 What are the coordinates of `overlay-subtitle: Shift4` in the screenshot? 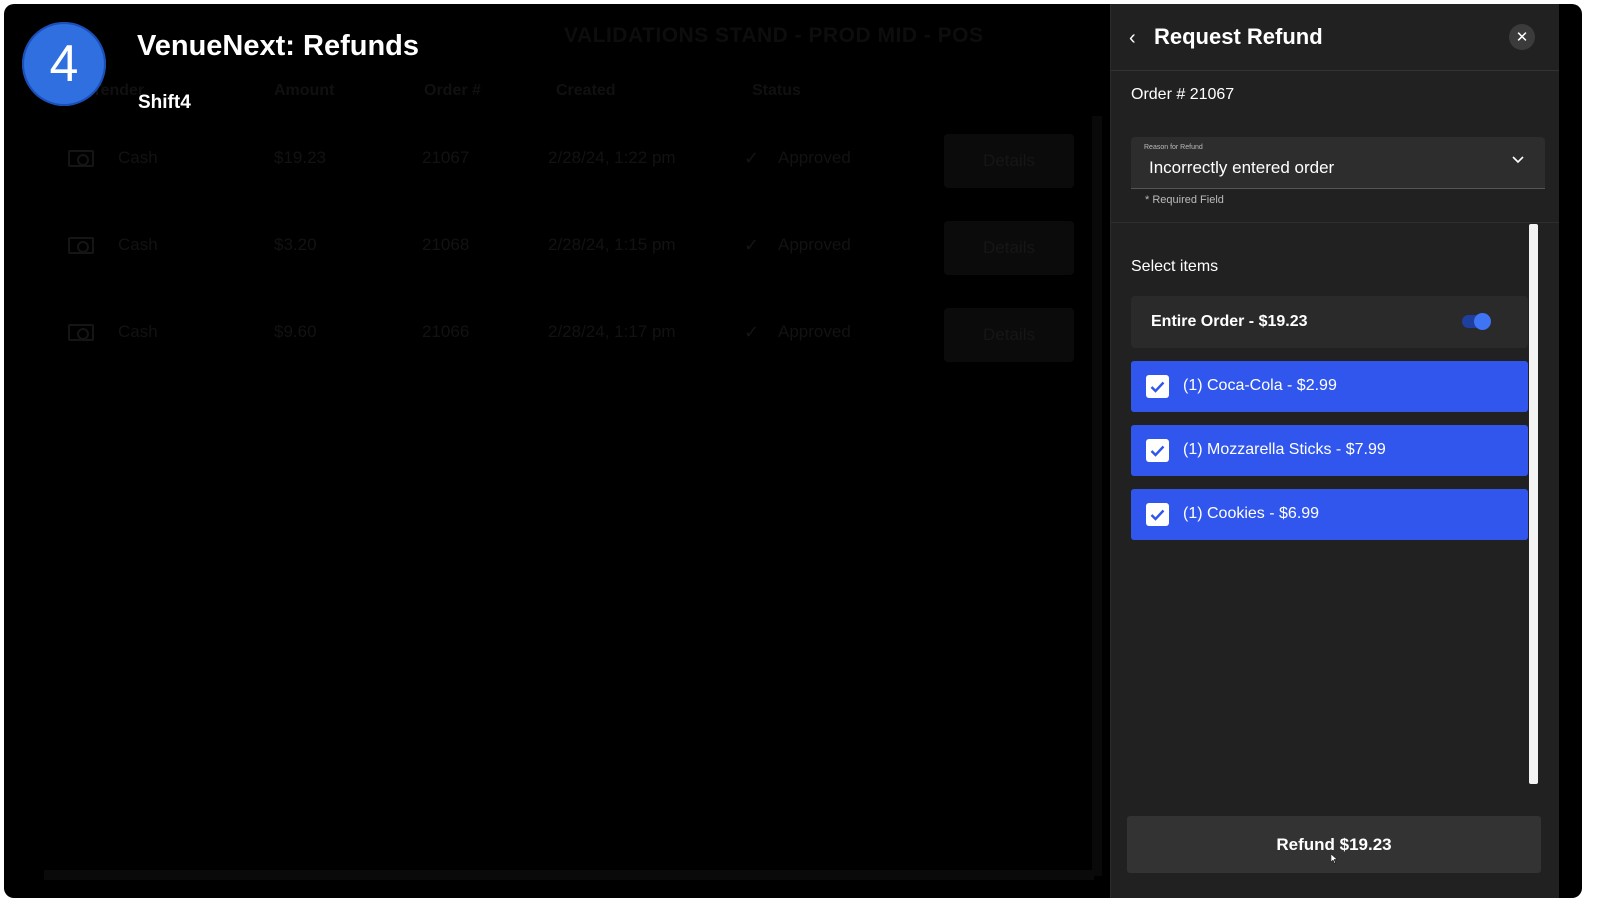 It's located at (164, 102).